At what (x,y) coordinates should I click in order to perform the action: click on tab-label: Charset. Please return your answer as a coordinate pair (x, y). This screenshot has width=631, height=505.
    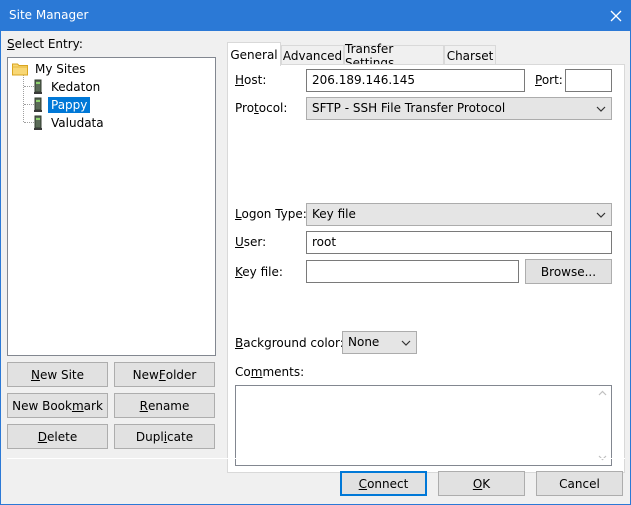
    Looking at the image, I should click on (470, 55).